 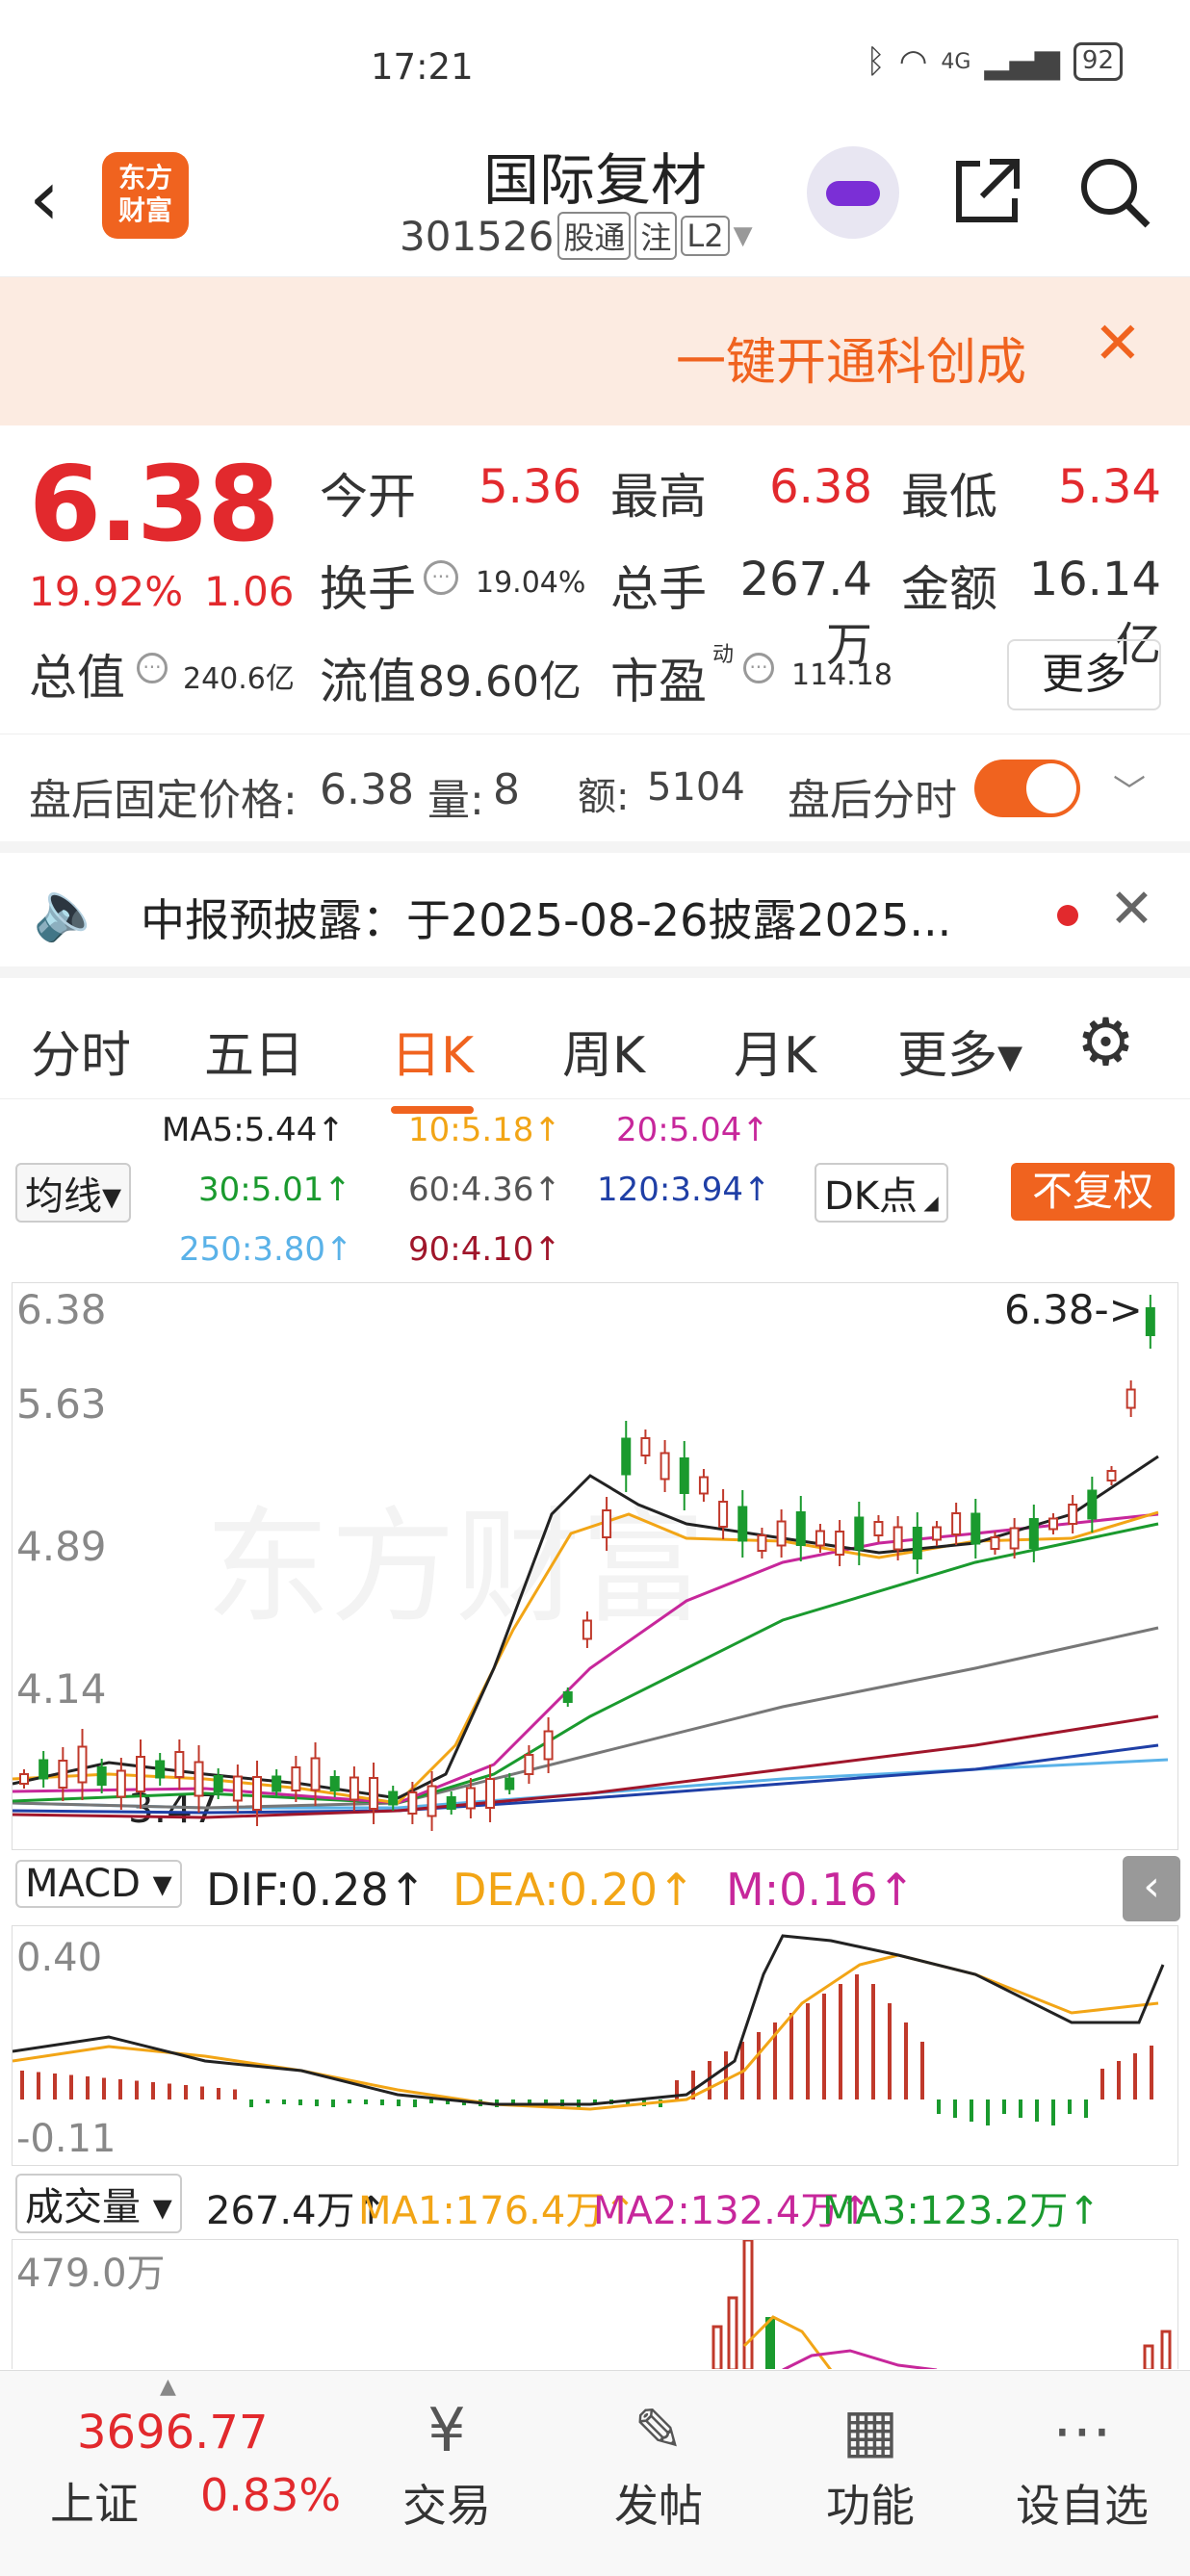 What do you see at coordinates (1114, 201) in the screenshot?
I see `search-icon` at bounding box center [1114, 201].